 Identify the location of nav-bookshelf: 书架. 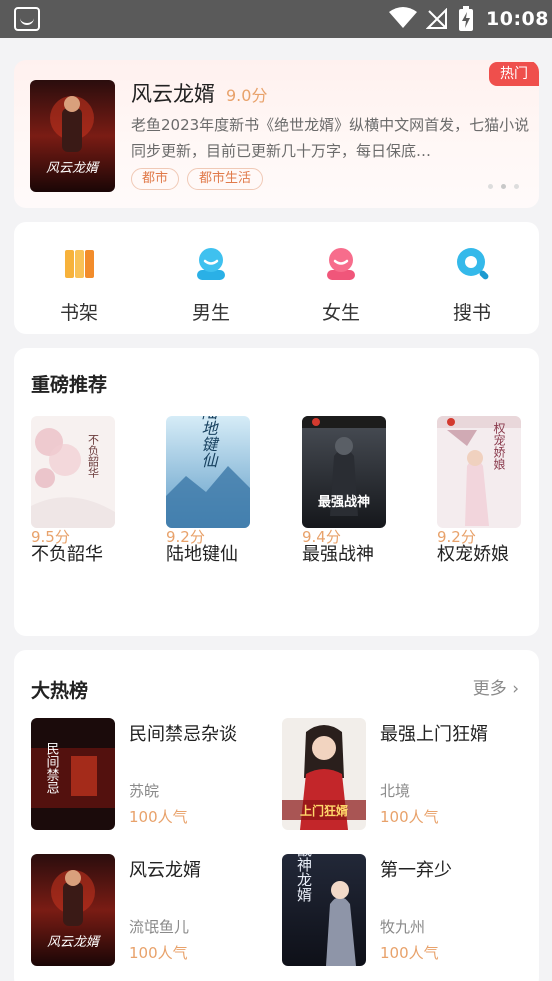
(79, 284).